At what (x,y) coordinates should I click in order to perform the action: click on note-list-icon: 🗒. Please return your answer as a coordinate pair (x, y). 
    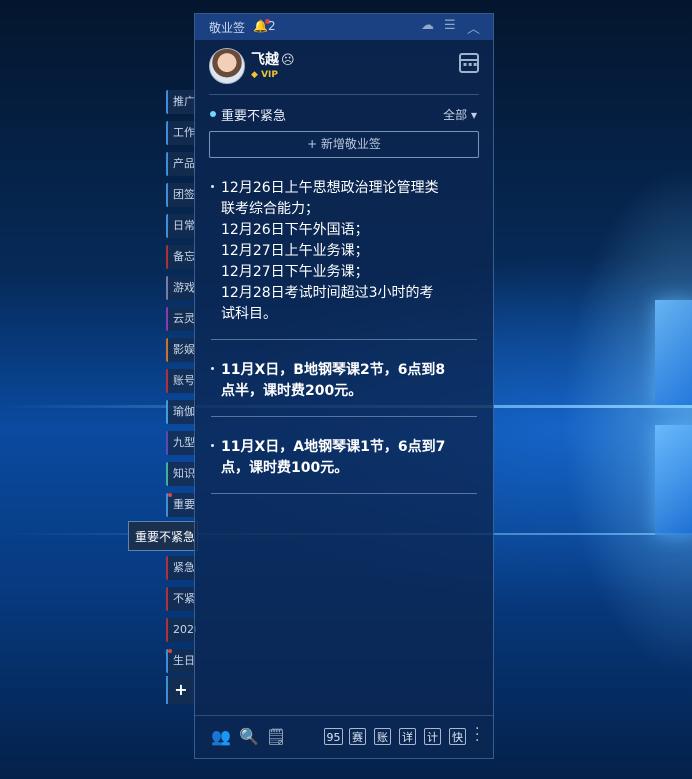
    Looking at the image, I should click on (276, 736).